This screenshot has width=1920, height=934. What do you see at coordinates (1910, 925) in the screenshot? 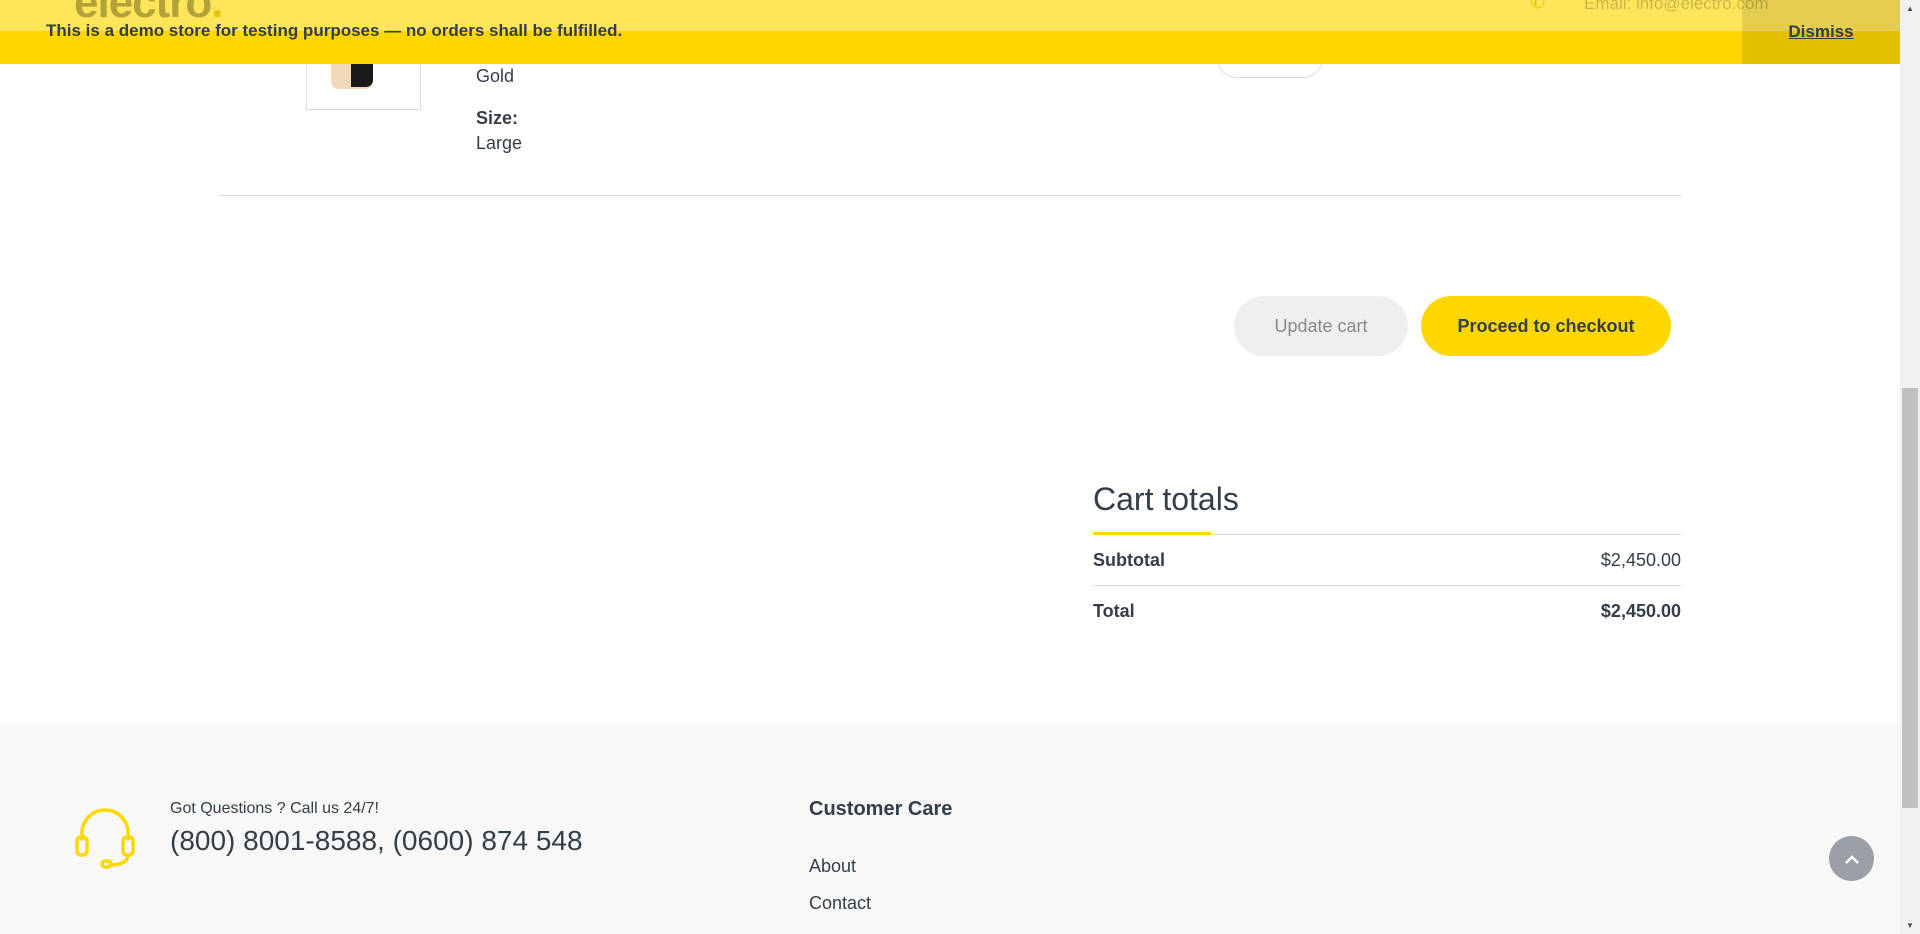
I see `scroll-down-arrow-icon: ▼` at bounding box center [1910, 925].